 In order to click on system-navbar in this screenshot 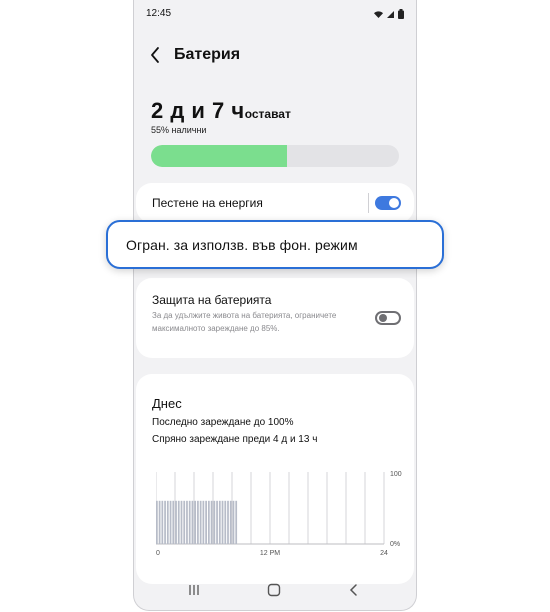, I will do `click(275, 590)`.